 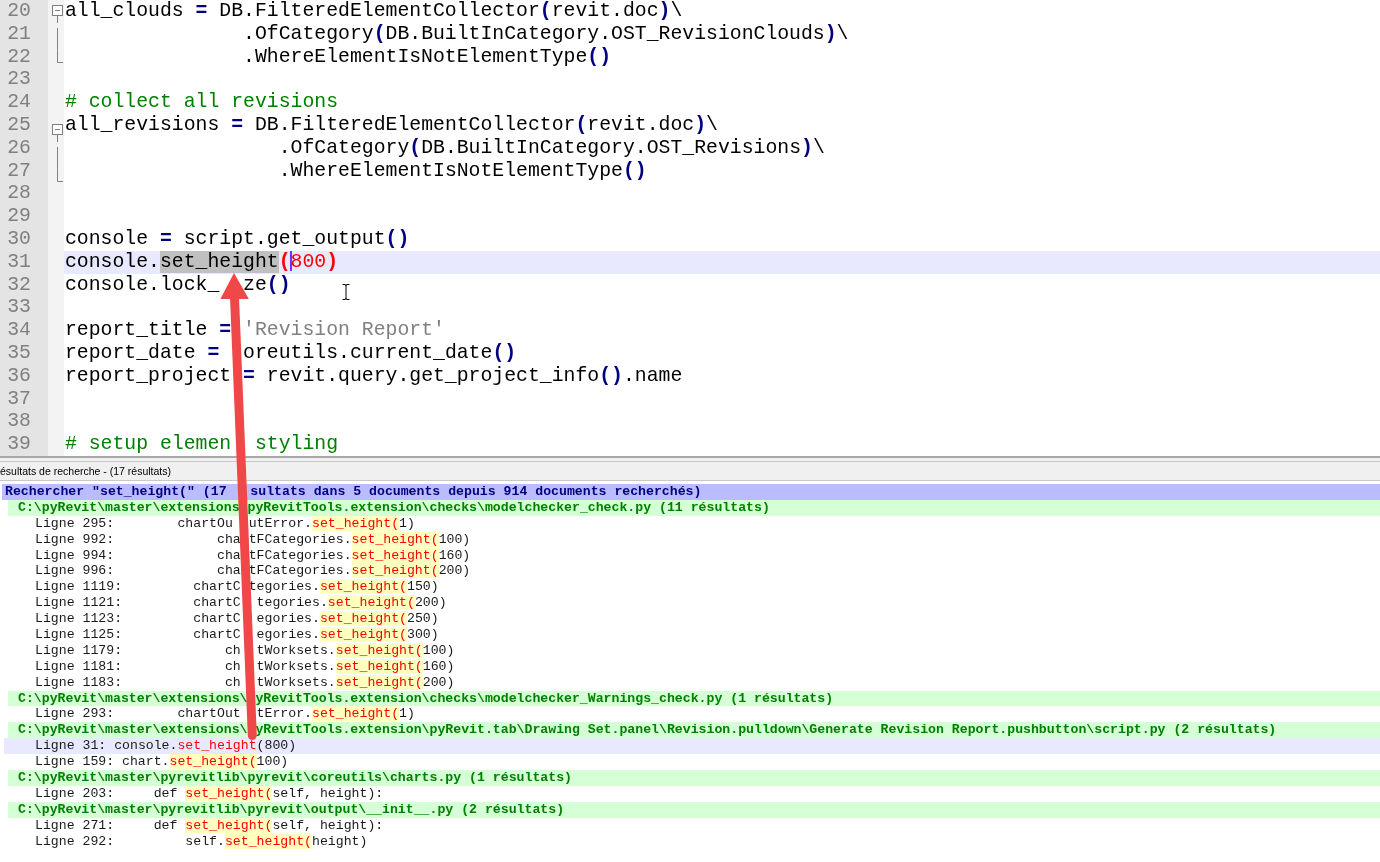 I want to click on line-label: Ligne 159:, so click(x=75, y=762).